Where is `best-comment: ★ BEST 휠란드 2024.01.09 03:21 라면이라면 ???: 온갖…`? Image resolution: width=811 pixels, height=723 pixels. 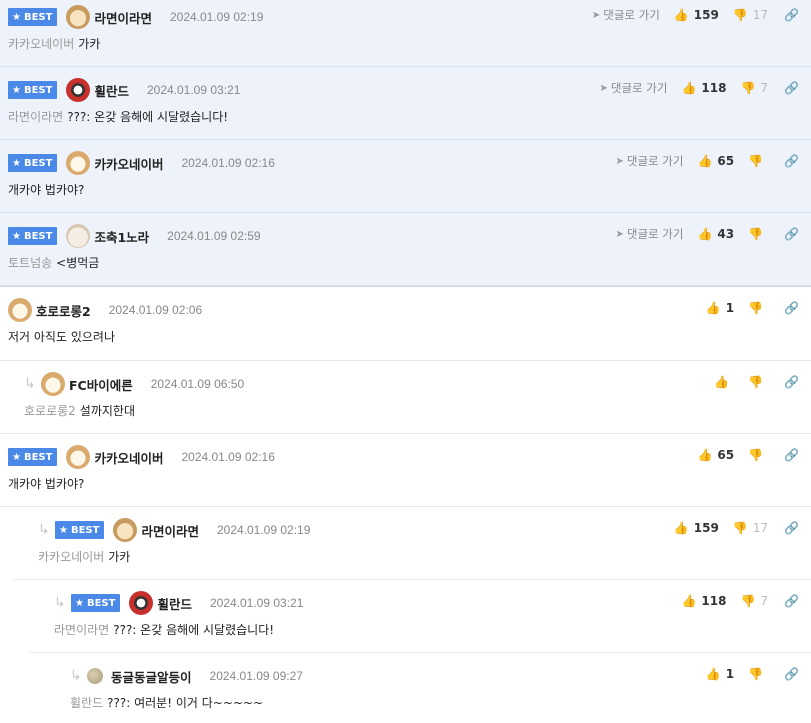 best-comment: ★ BEST 휠란드 2024.01.09 03:21 라면이라면 ???: 온갖… is located at coordinates (405, 103).